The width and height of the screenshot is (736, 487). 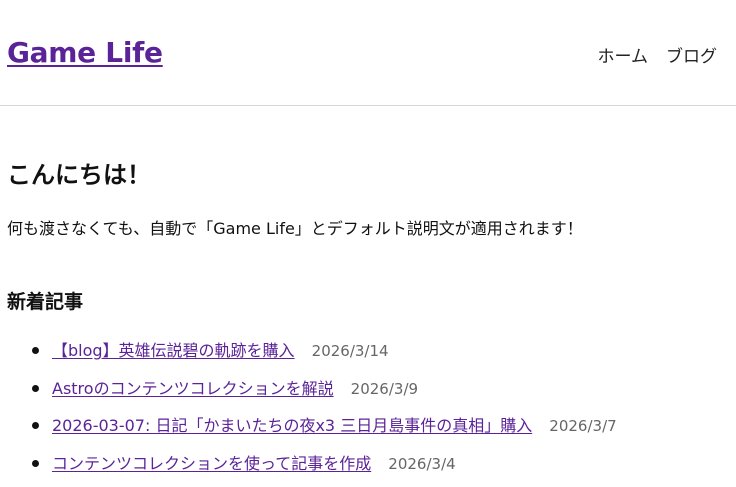 What do you see at coordinates (623, 54) in the screenshot?
I see `nav-link-home: ホーム` at bounding box center [623, 54].